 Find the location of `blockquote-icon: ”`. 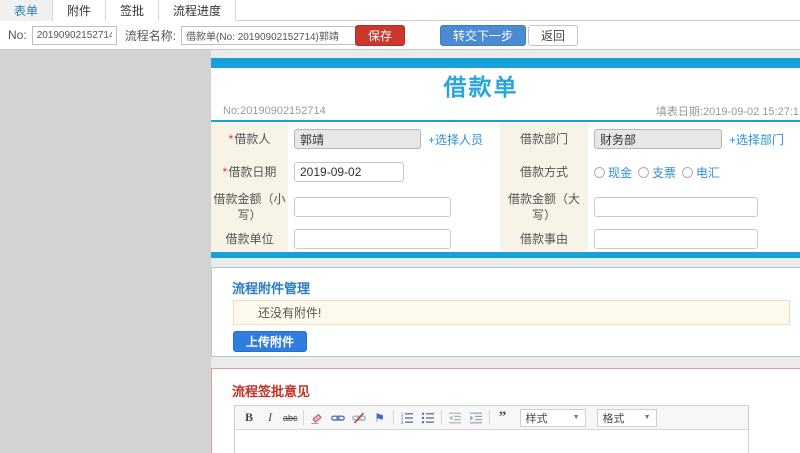

blockquote-icon: ” is located at coordinates (503, 417).